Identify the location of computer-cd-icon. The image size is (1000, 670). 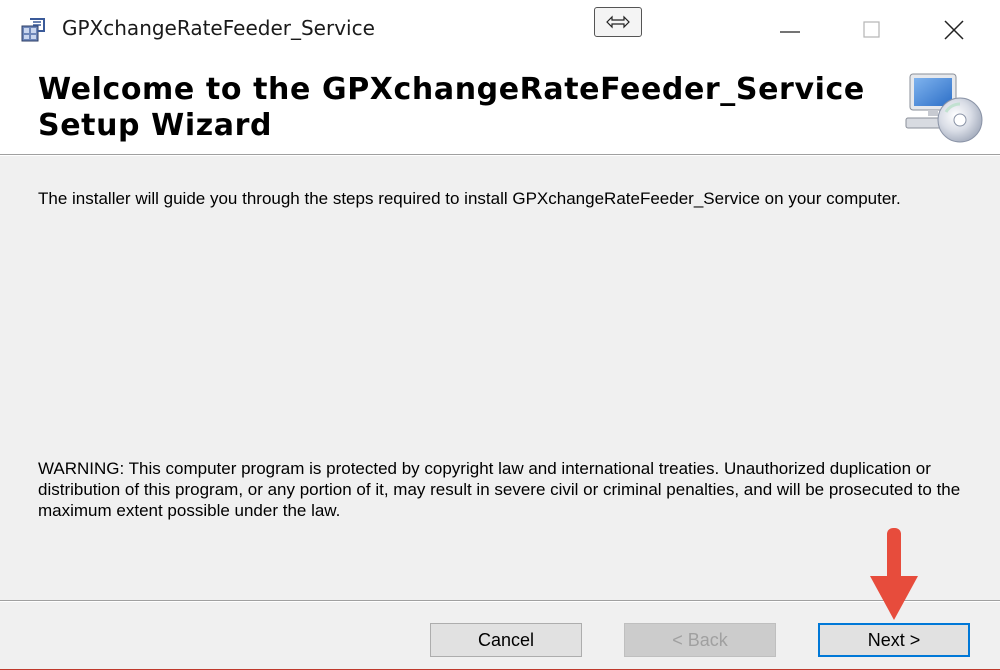
(944, 108).